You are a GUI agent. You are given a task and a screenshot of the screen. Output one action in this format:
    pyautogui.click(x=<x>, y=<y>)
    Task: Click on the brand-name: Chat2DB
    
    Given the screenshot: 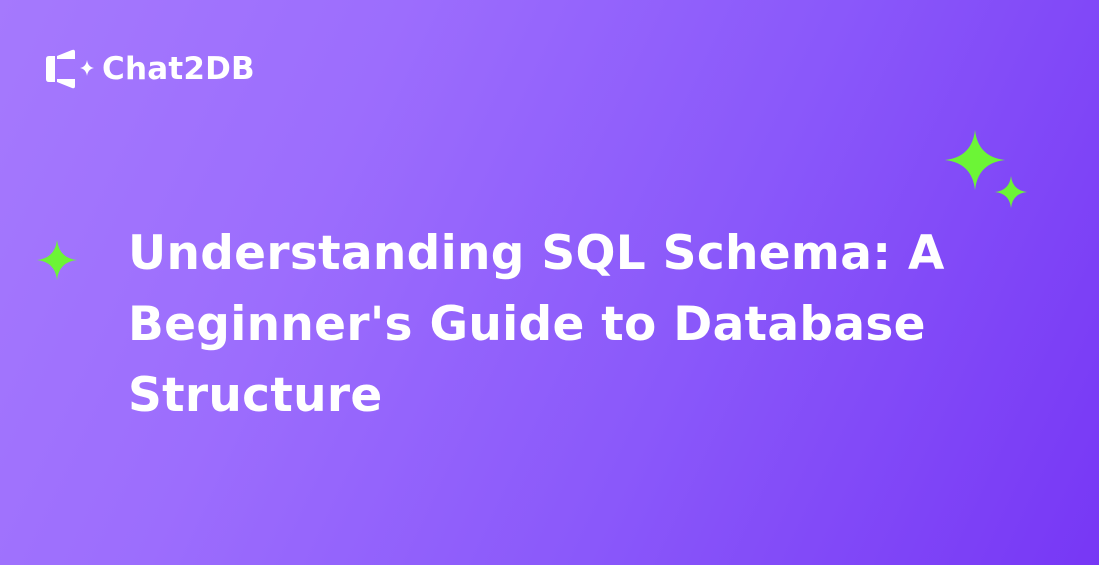 What is the action you would take?
    pyautogui.click(x=178, y=69)
    